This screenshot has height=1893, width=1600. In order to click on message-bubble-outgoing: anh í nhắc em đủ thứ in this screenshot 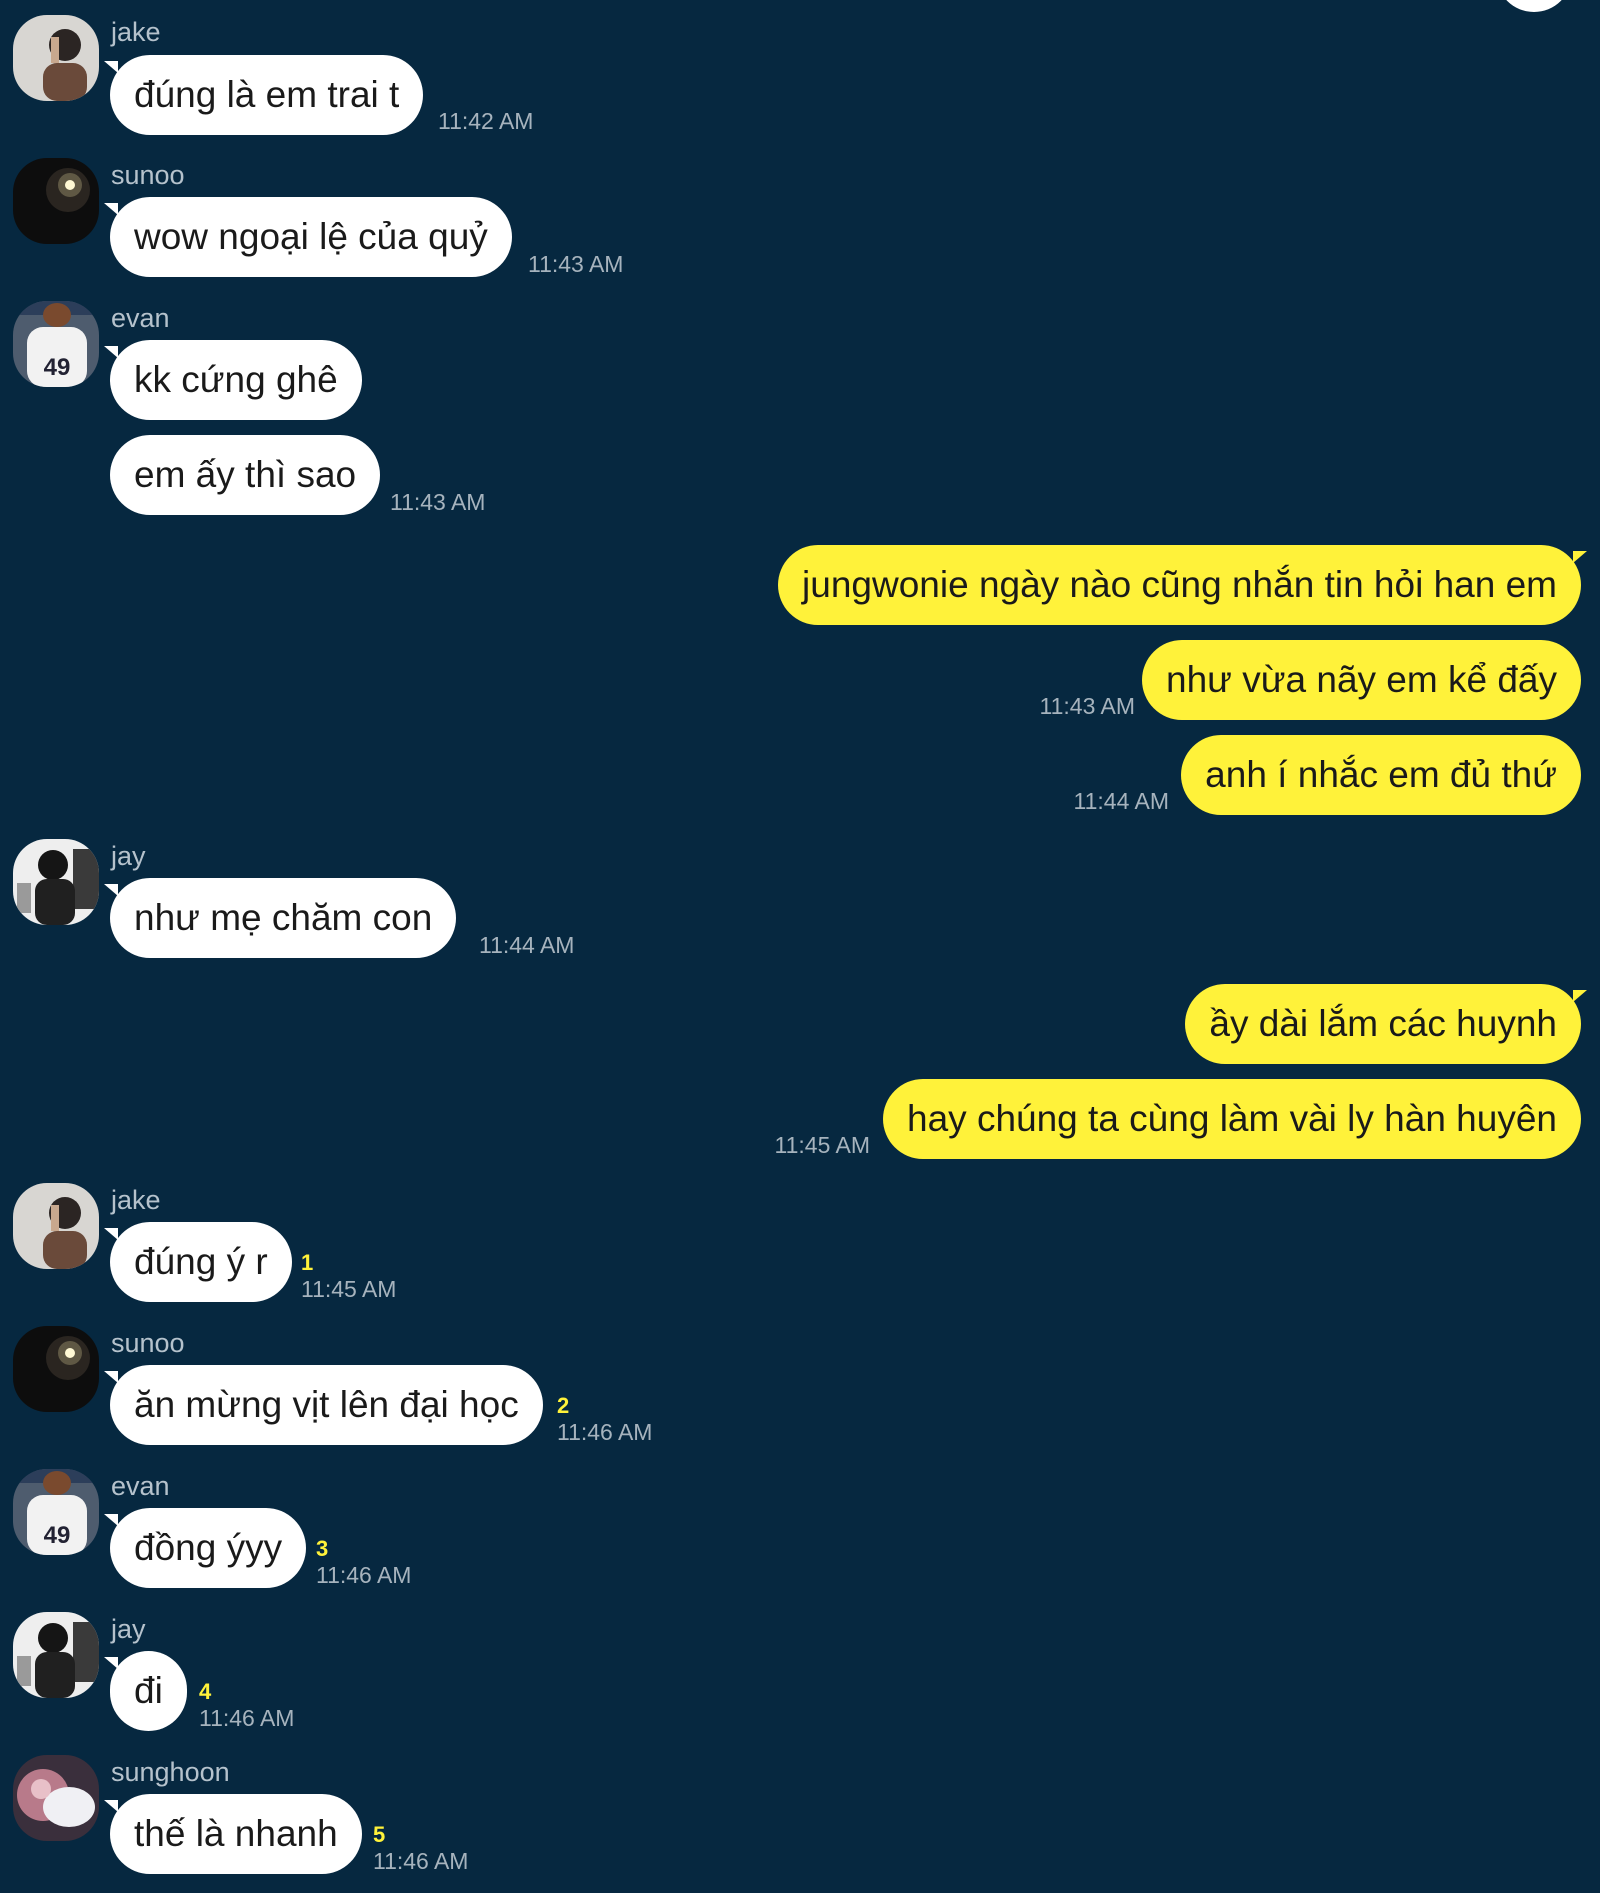, I will do `click(1381, 775)`.